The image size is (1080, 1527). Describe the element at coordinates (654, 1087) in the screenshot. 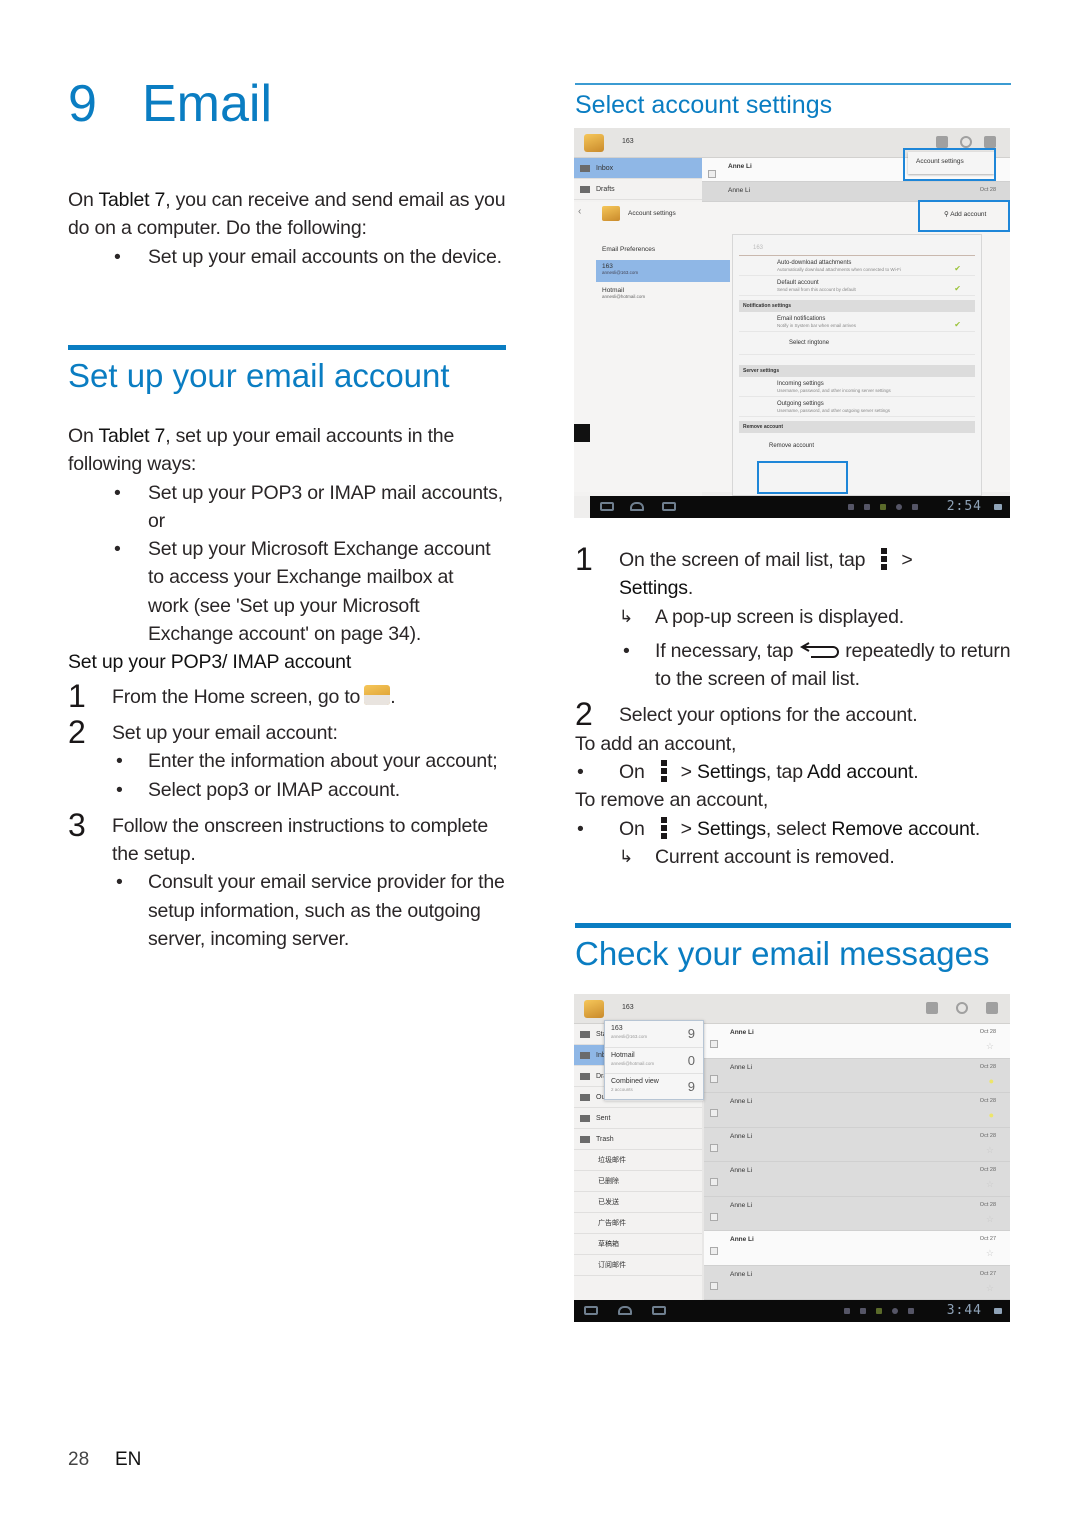

I see `account-switcher-item: Combined view 2 accounts 9` at that location.